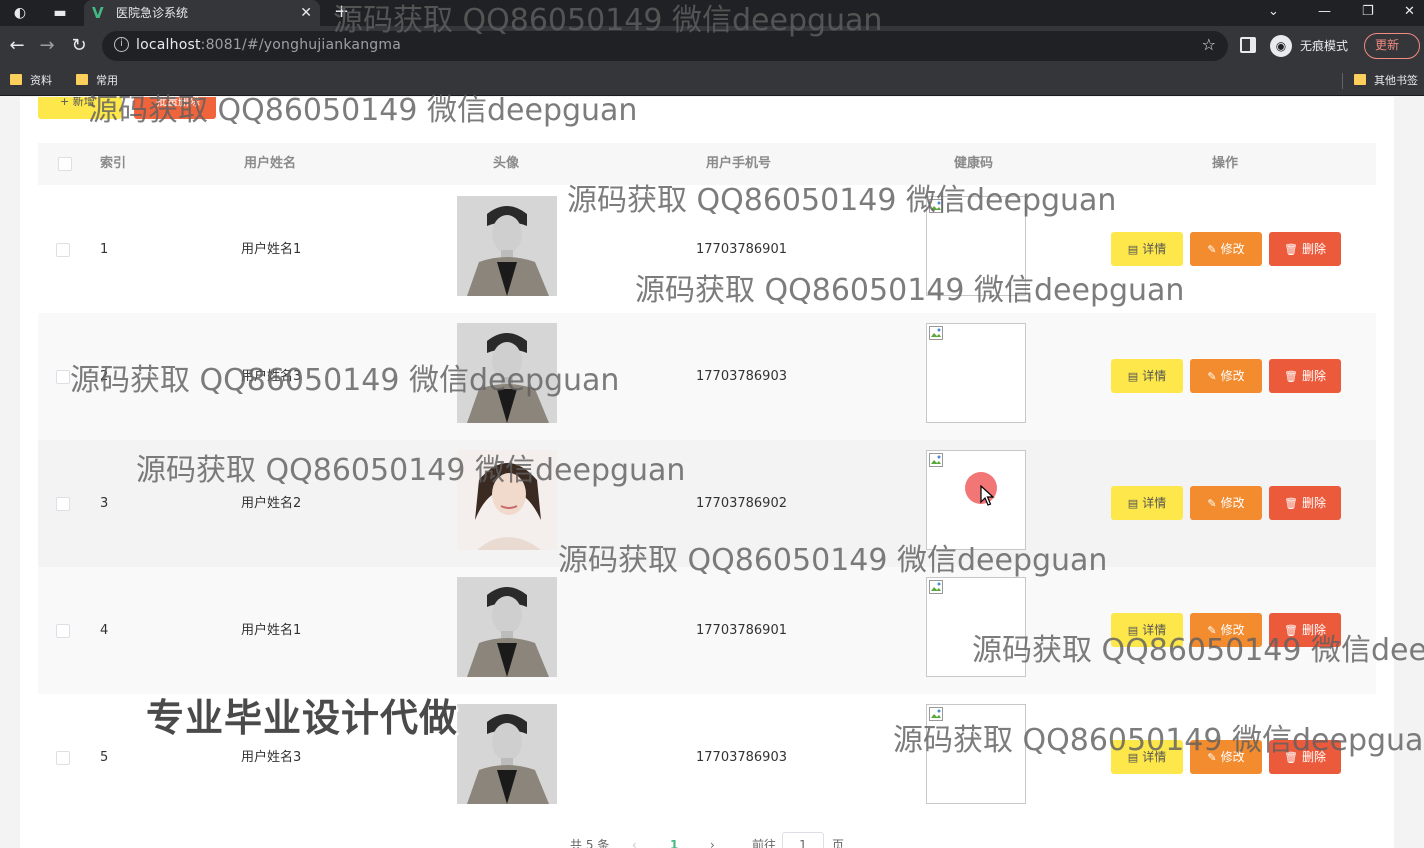 The image size is (1424, 848). I want to click on tab-title: 医院急诊系统, so click(152, 13).